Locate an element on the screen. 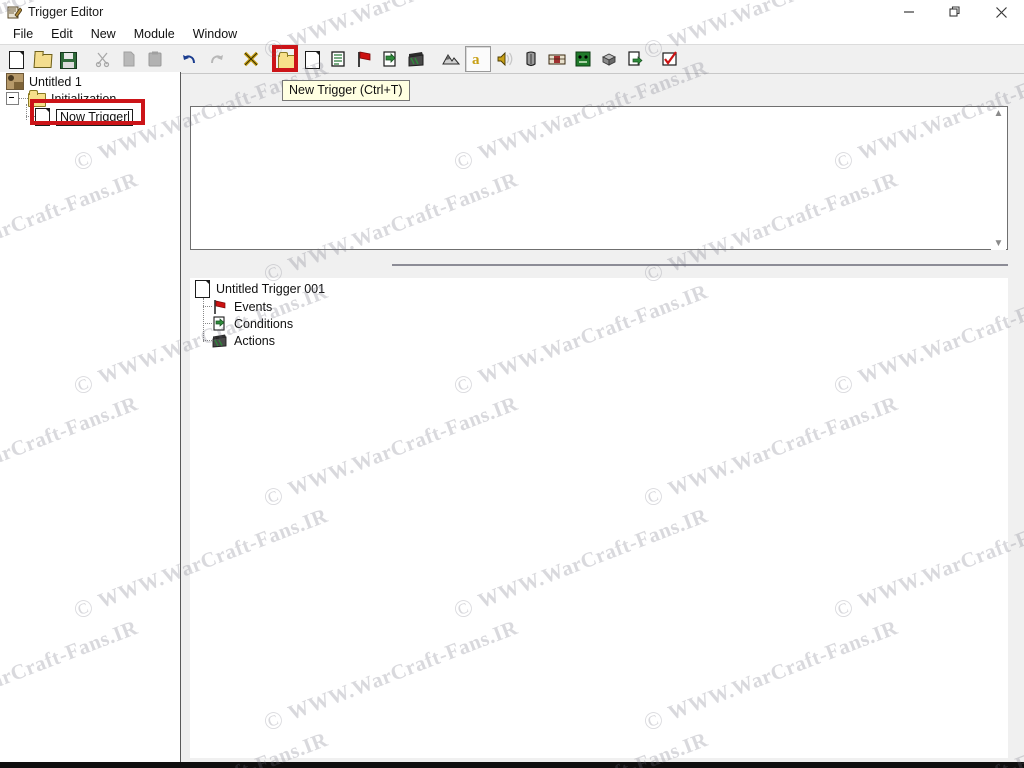 Image resolution: width=1024 pixels, height=768 pixels. ai-editor-button is located at coordinates (583, 59).